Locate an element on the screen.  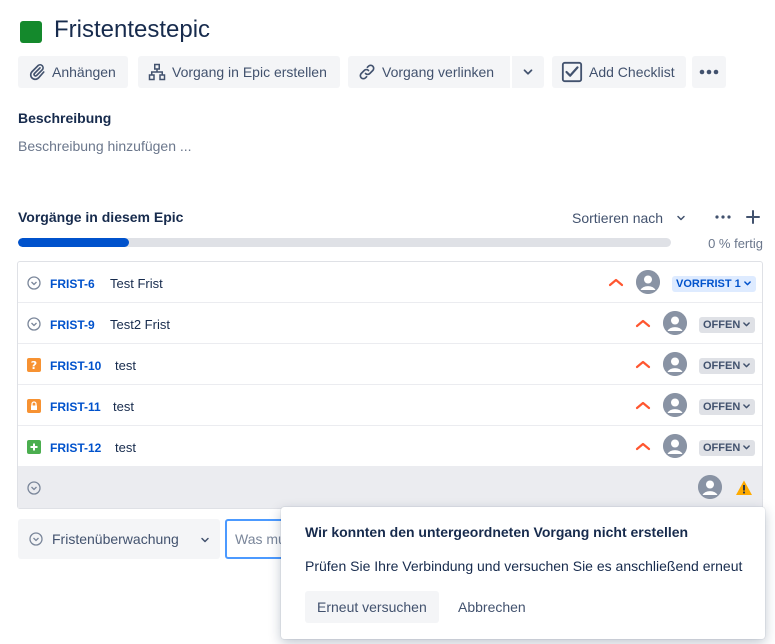
create-in-epic-button: Vorgang in Epic erstellen is located at coordinates (239, 72).